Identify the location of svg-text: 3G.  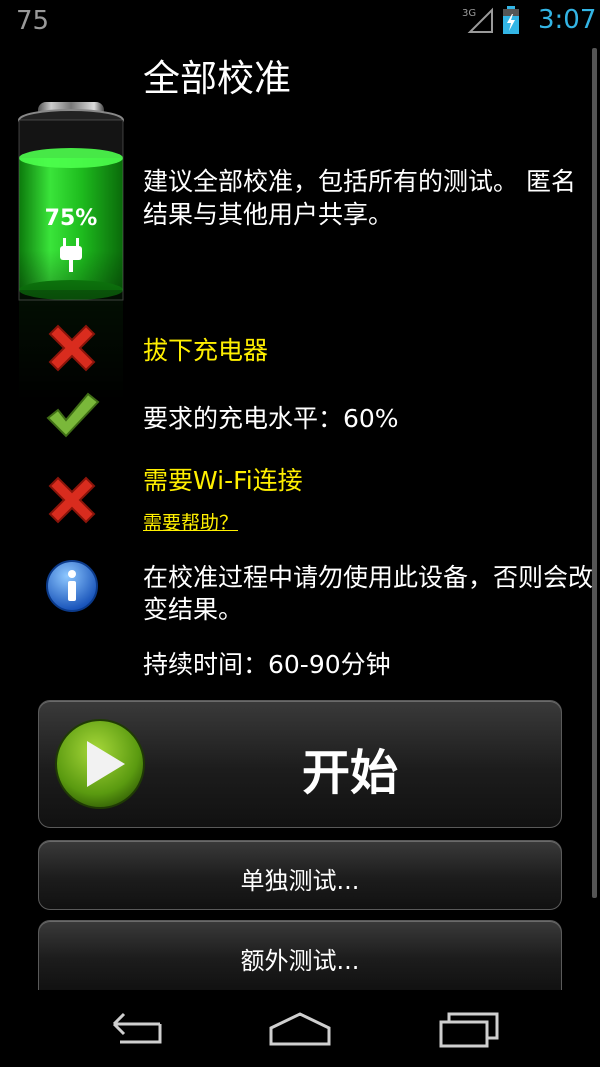
(469, 13).